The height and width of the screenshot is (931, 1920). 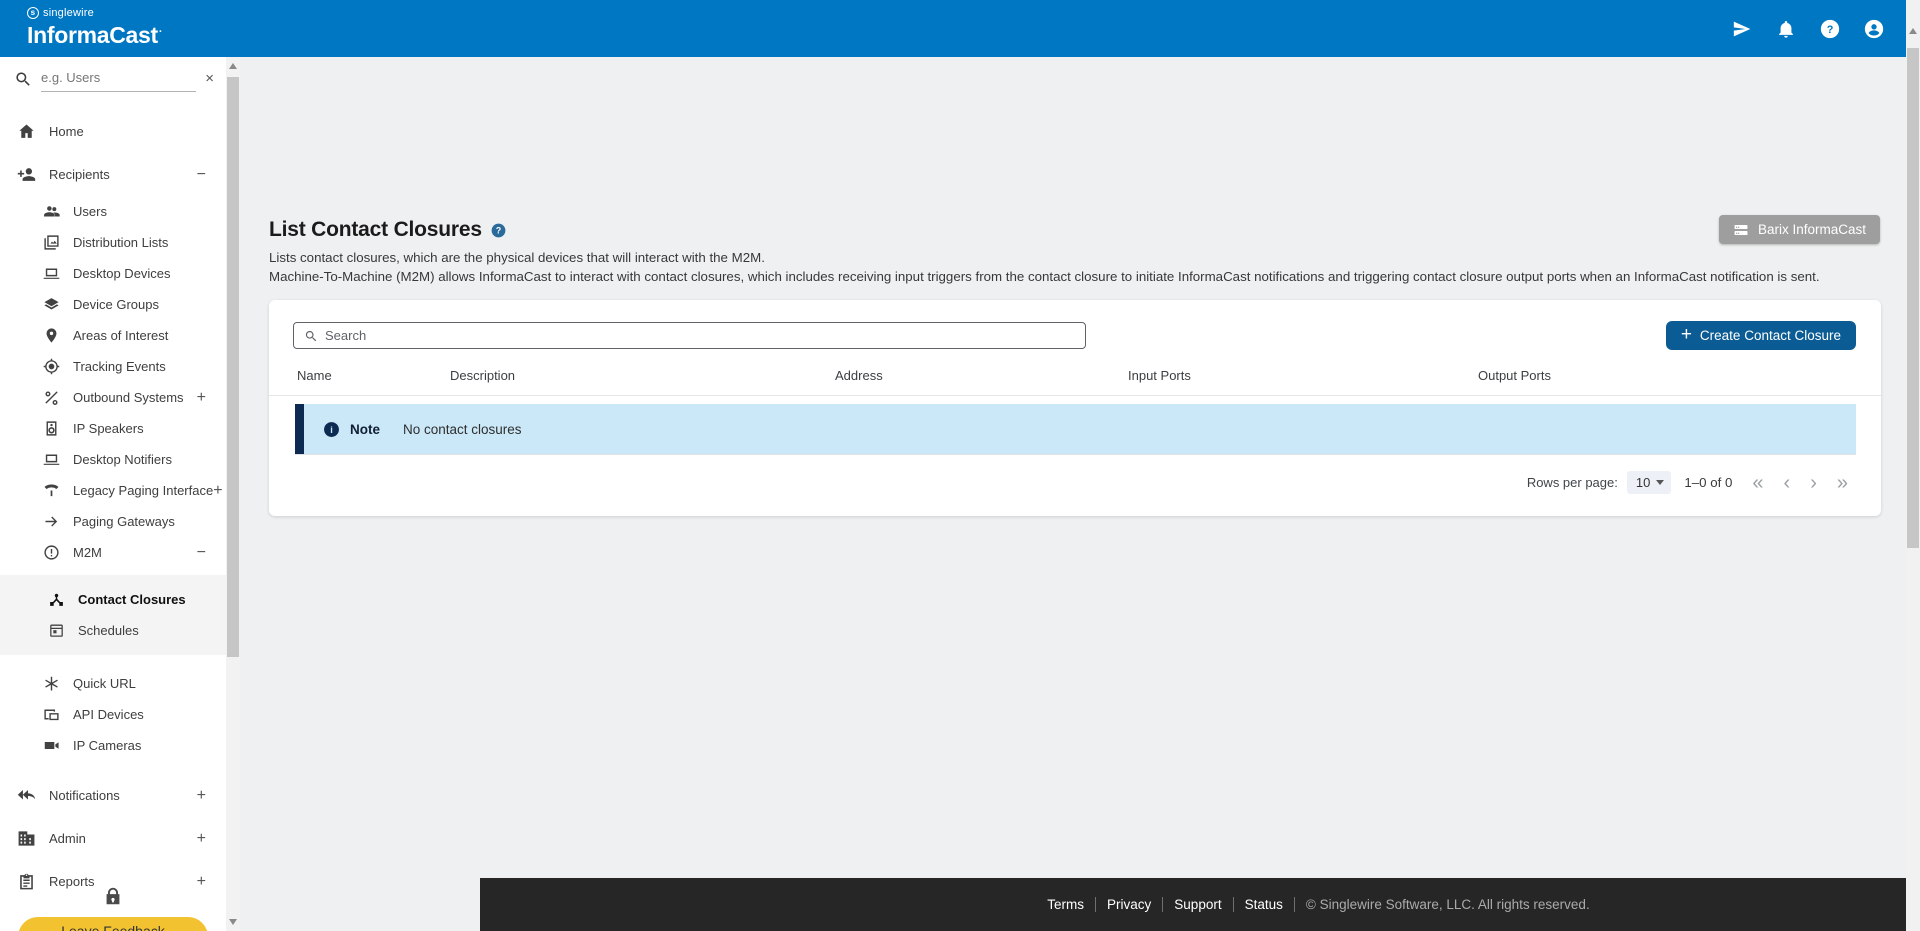 What do you see at coordinates (1786, 29) in the screenshot?
I see `notifications-bell-icon` at bounding box center [1786, 29].